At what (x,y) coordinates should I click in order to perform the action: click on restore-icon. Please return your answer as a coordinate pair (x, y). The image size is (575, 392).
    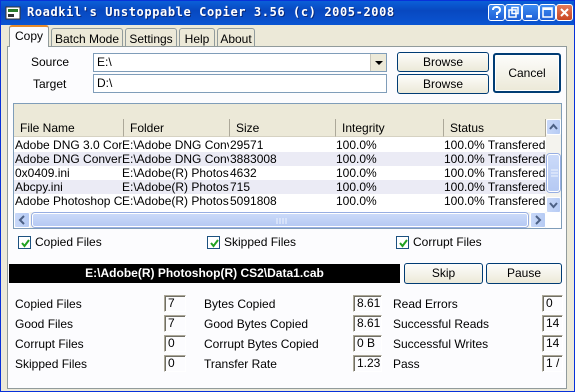
    Looking at the image, I should click on (513, 12).